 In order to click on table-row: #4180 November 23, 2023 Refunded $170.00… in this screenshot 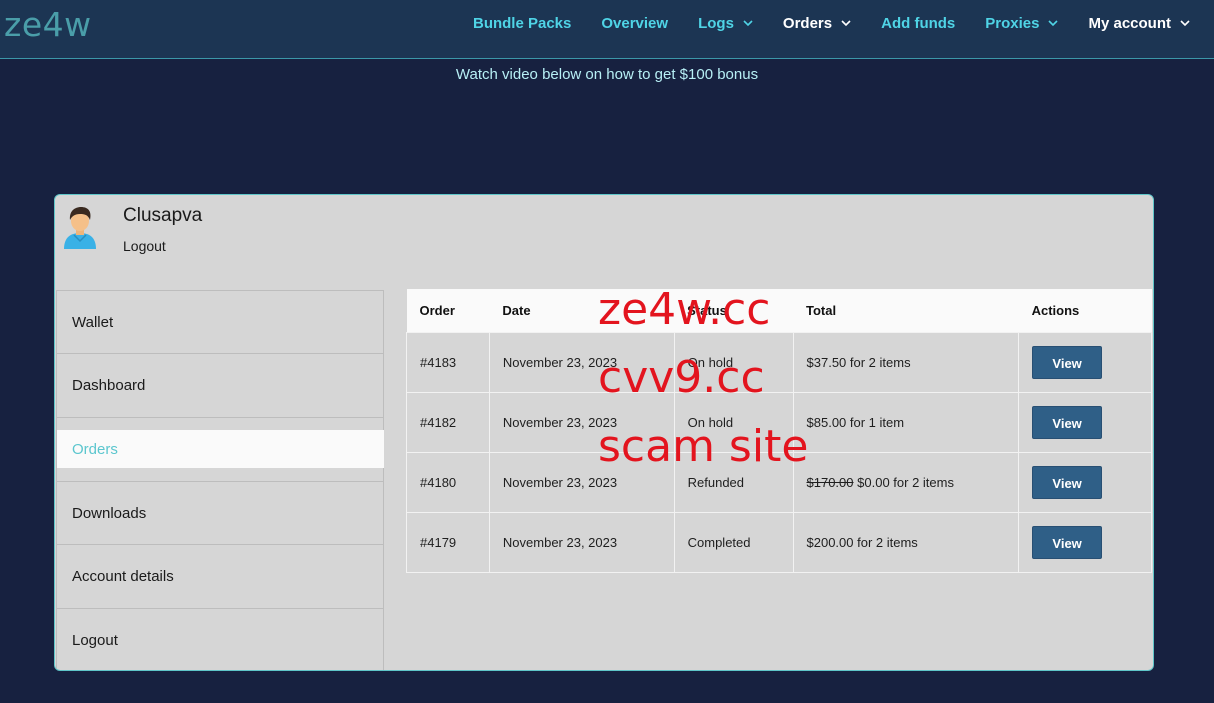, I will do `click(779, 481)`.